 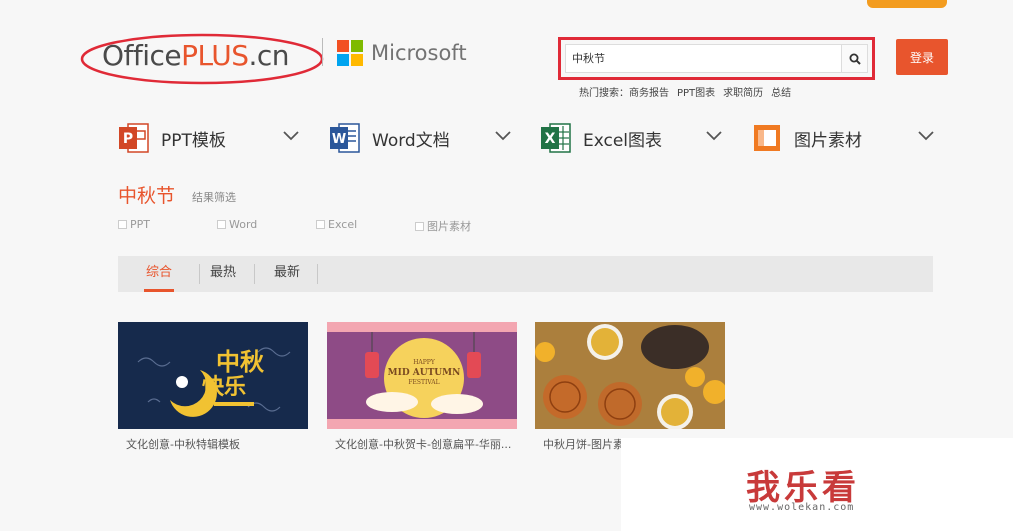 What do you see at coordinates (696, 93) in the screenshot?
I see `hot-search-link: PPT图表` at bounding box center [696, 93].